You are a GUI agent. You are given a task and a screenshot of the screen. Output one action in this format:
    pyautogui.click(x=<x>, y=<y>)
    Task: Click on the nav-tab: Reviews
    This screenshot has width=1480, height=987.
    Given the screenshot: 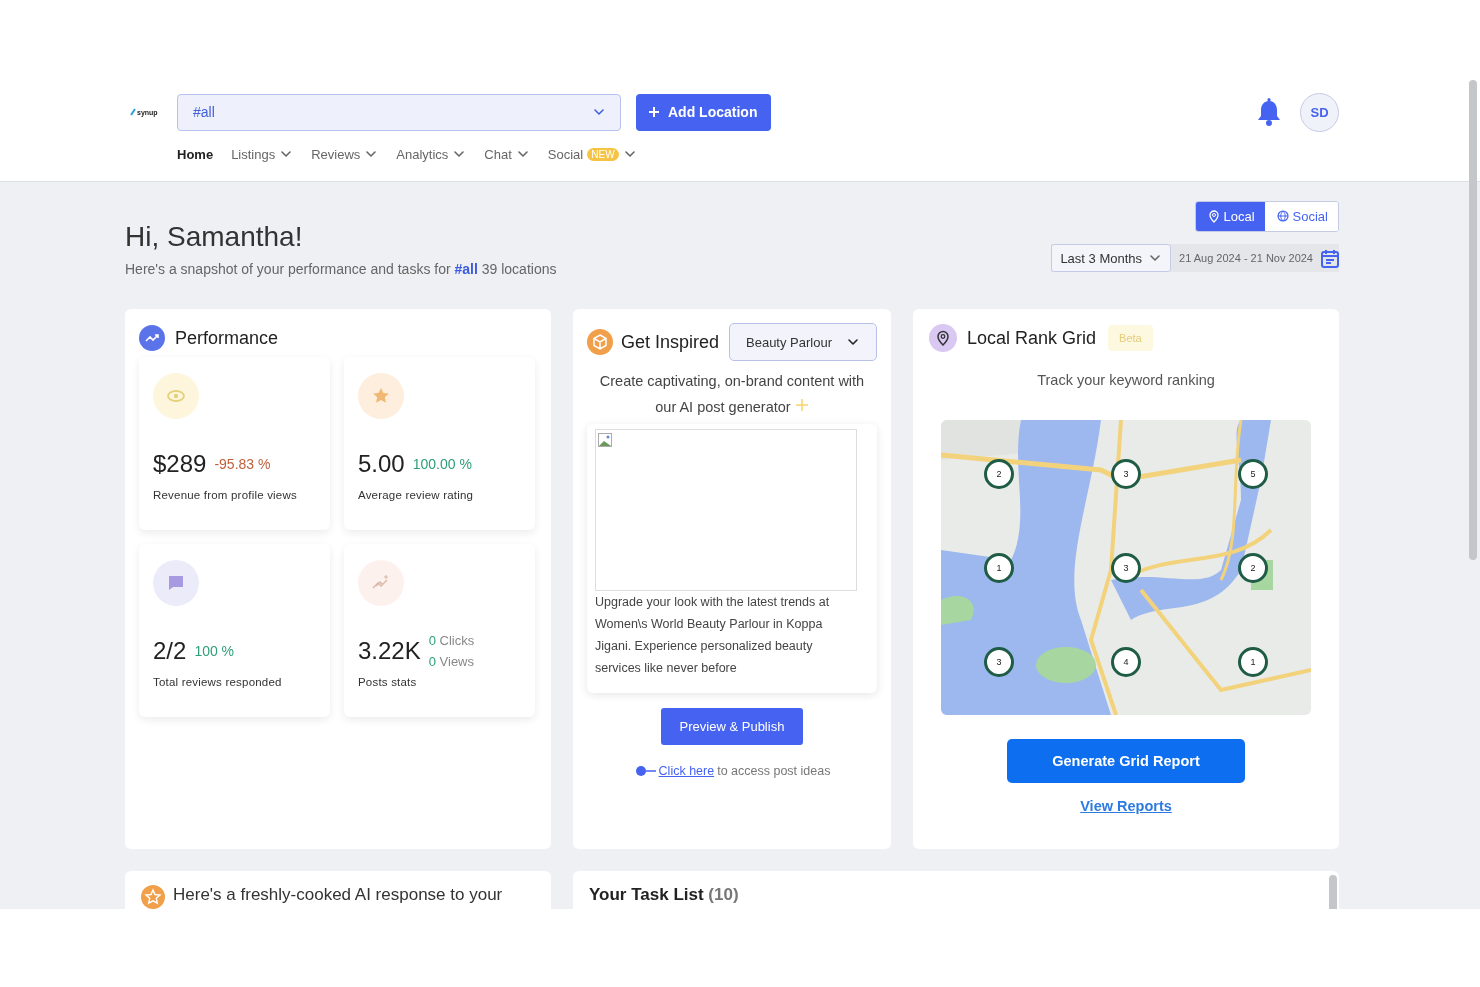 What is the action you would take?
    pyautogui.click(x=345, y=154)
    